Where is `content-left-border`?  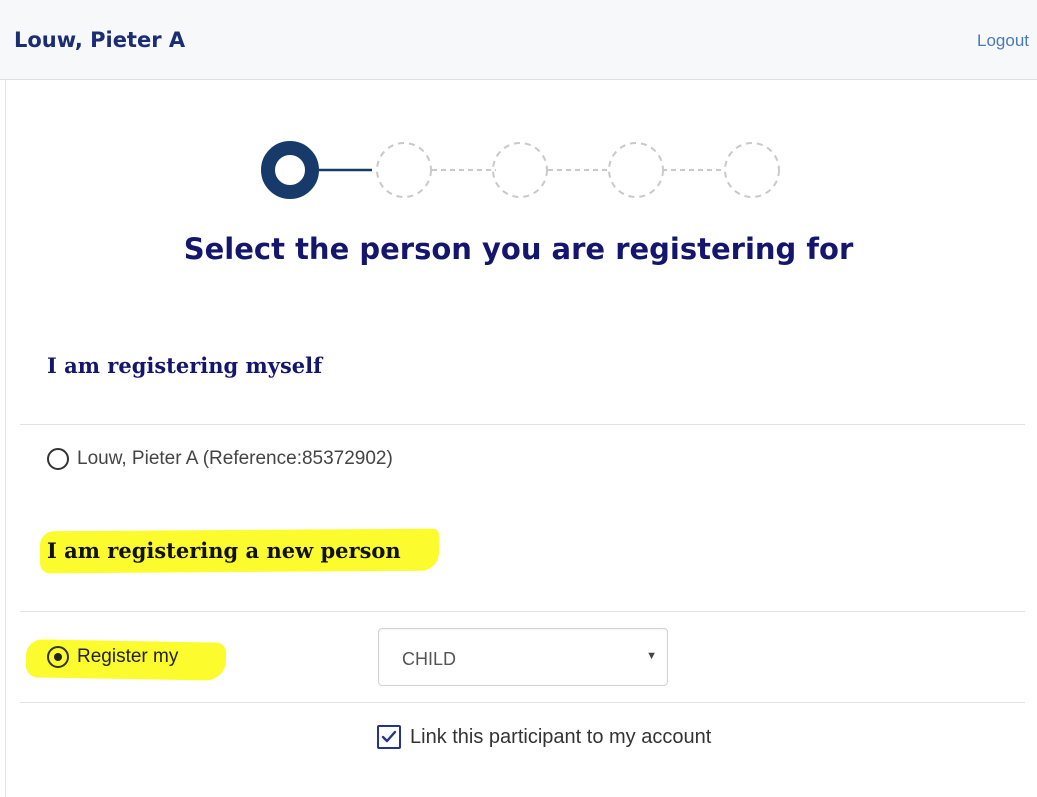 content-left-border is located at coordinates (5, 438).